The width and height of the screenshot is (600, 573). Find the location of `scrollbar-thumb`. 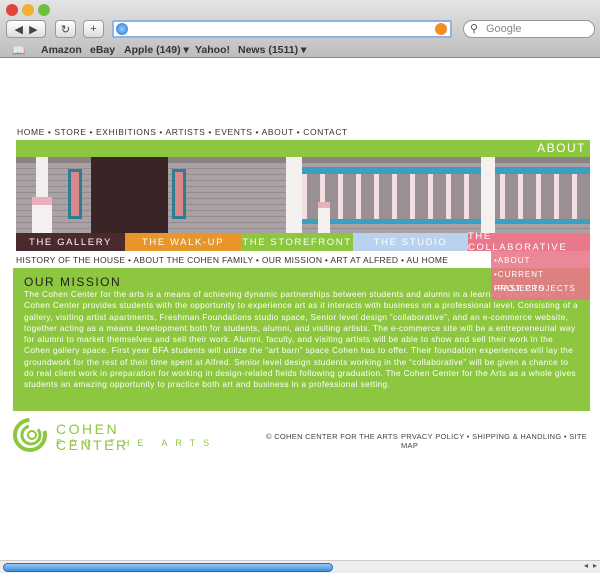

scrollbar-thumb is located at coordinates (168, 567).